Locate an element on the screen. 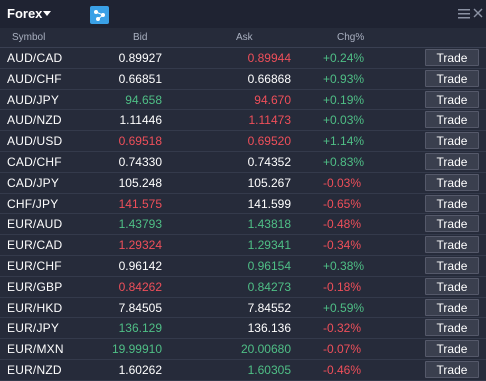 The width and height of the screenshot is (486, 381). change-cell: +0.19% is located at coordinates (344, 99).